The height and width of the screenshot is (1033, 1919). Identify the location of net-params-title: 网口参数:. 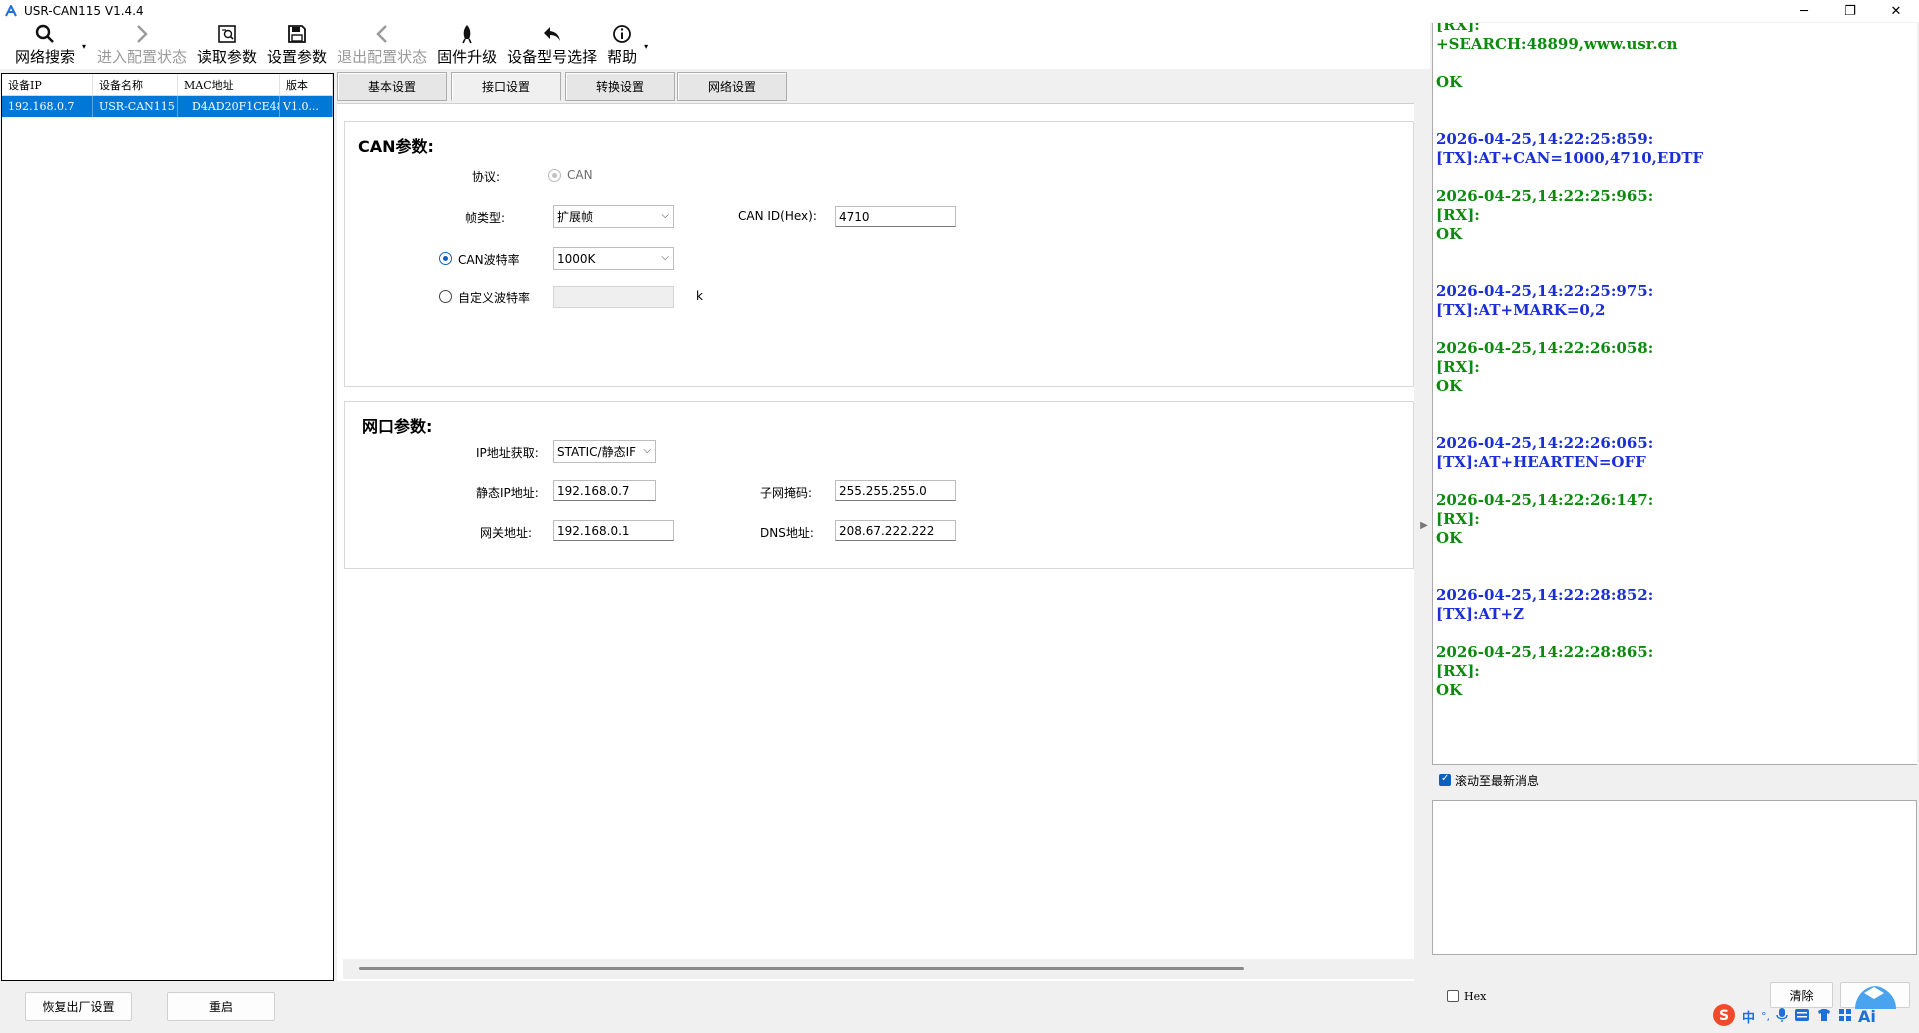
(397, 426).